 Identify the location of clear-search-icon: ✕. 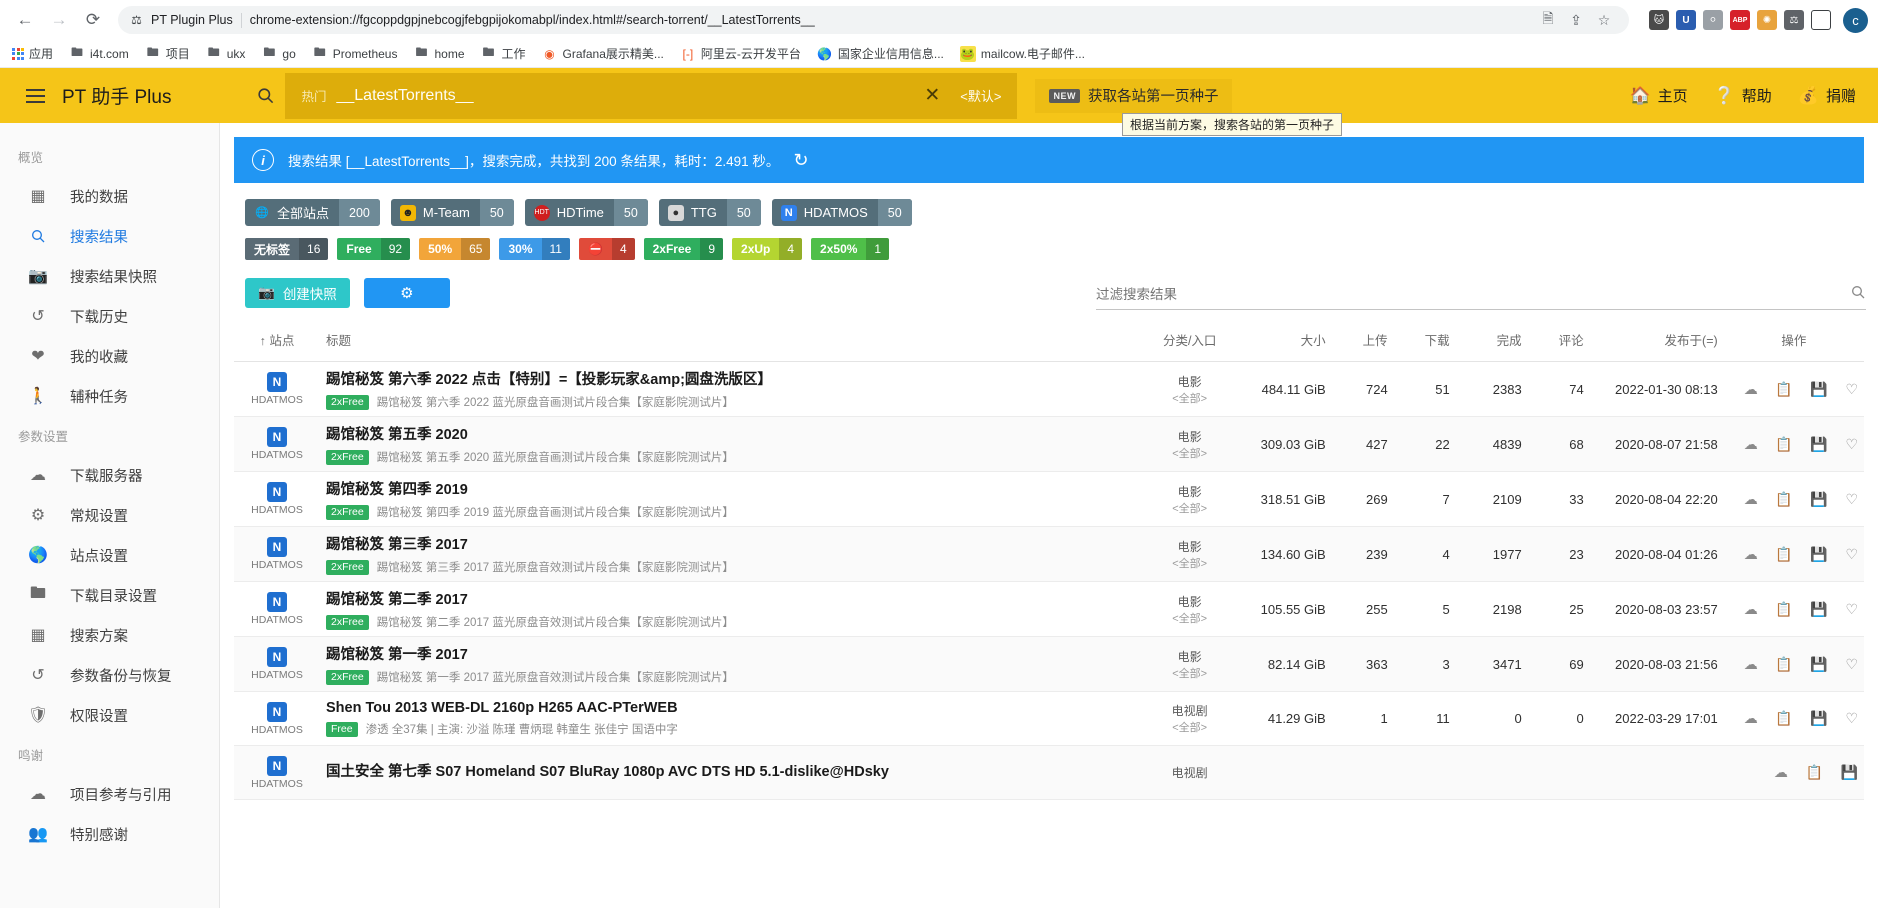
(932, 95).